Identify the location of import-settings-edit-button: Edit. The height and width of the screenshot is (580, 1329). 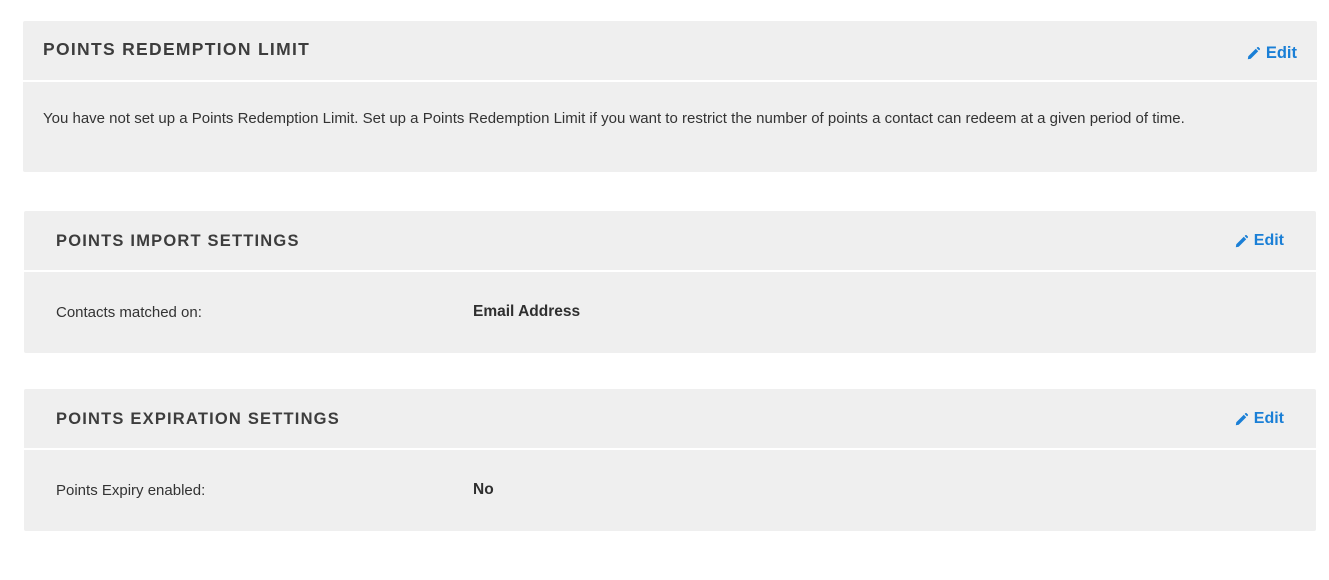
(1259, 241).